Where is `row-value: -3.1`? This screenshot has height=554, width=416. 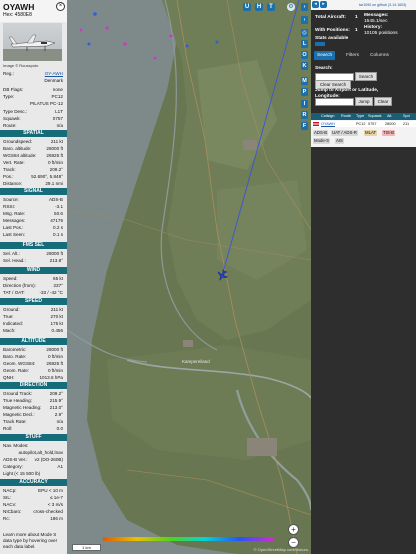 row-value: -3.1 is located at coordinates (59, 206).